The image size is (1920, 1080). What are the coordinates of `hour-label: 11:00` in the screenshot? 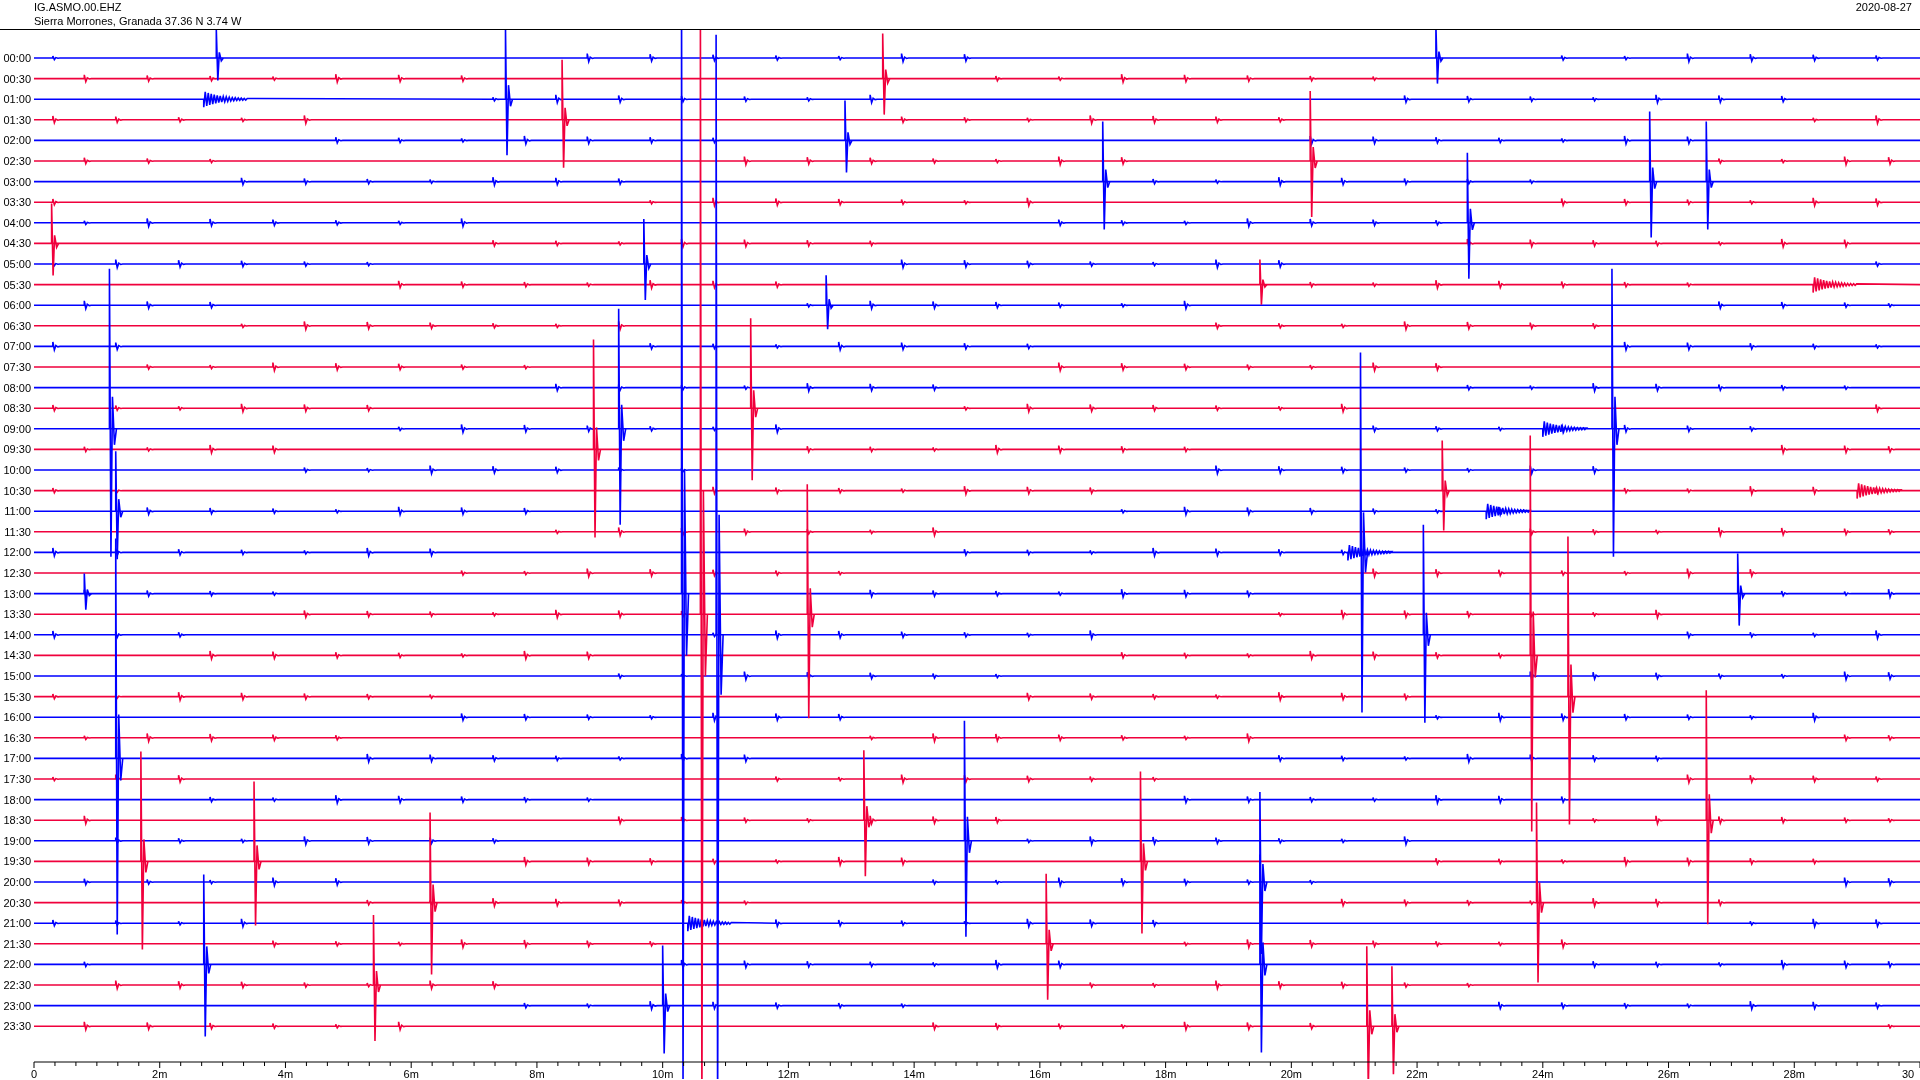 It's located at (17, 511).